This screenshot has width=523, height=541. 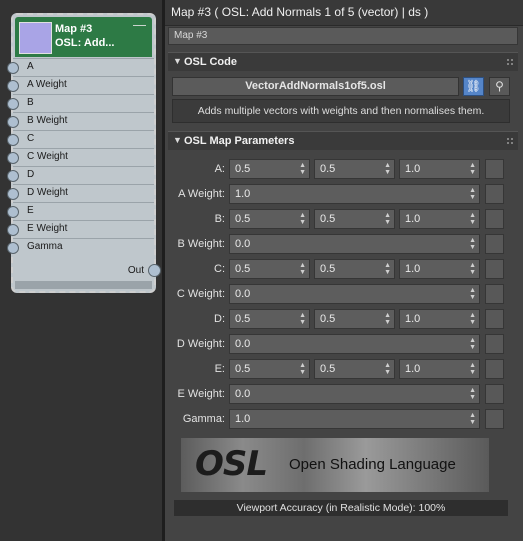 What do you see at coordinates (30, 66) in the screenshot?
I see `socket-label: A` at bounding box center [30, 66].